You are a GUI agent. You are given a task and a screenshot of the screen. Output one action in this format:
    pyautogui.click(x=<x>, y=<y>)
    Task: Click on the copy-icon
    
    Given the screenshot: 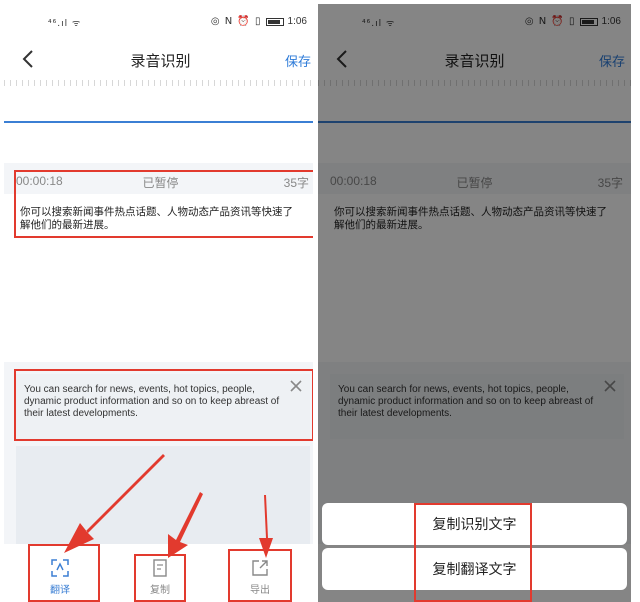 What is the action you would take?
    pyautogui.click(x=160, y=568)
    